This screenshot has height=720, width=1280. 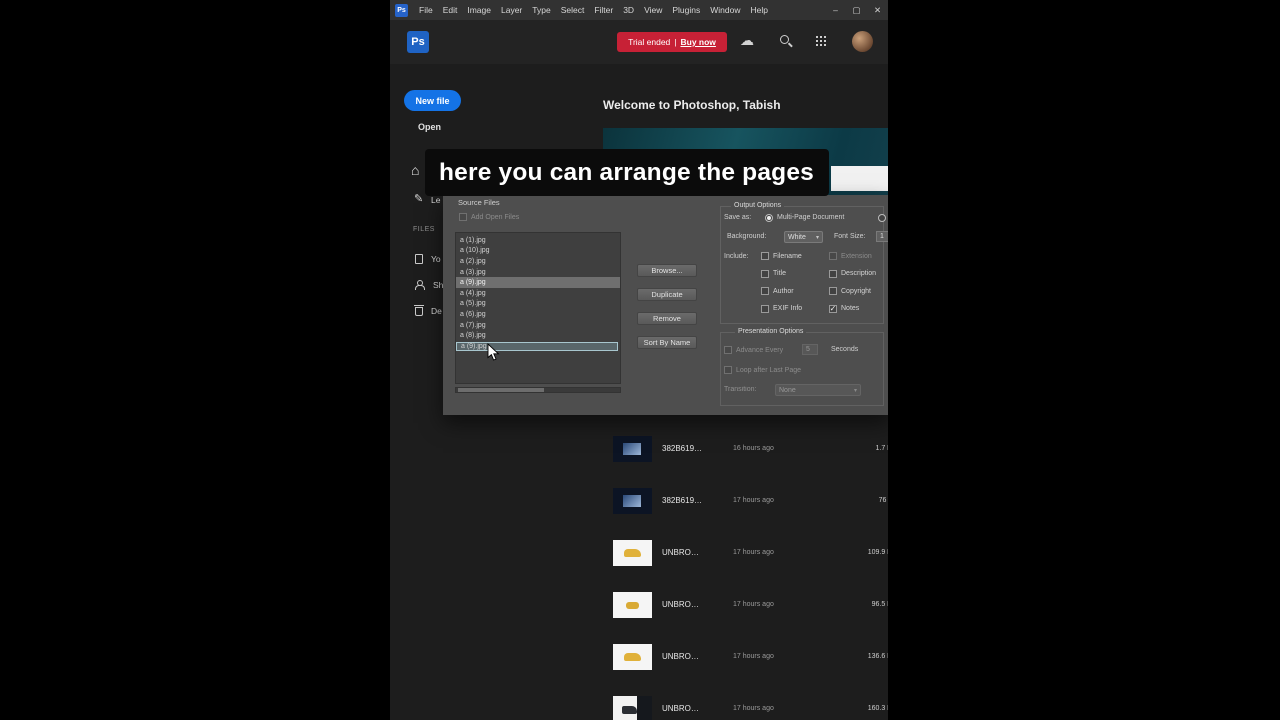 What do you see at coordinates (753, 448) in the screenshot?
I see `file-modified-time: 16 hours ago` at bounding box center [753, 448].